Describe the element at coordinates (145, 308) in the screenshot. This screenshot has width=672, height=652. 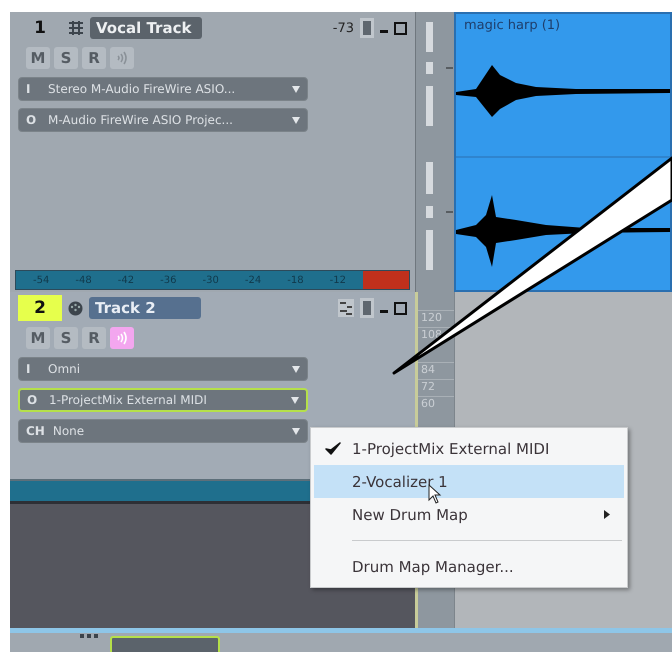
I see `track-name-field: Track 2` at that location.